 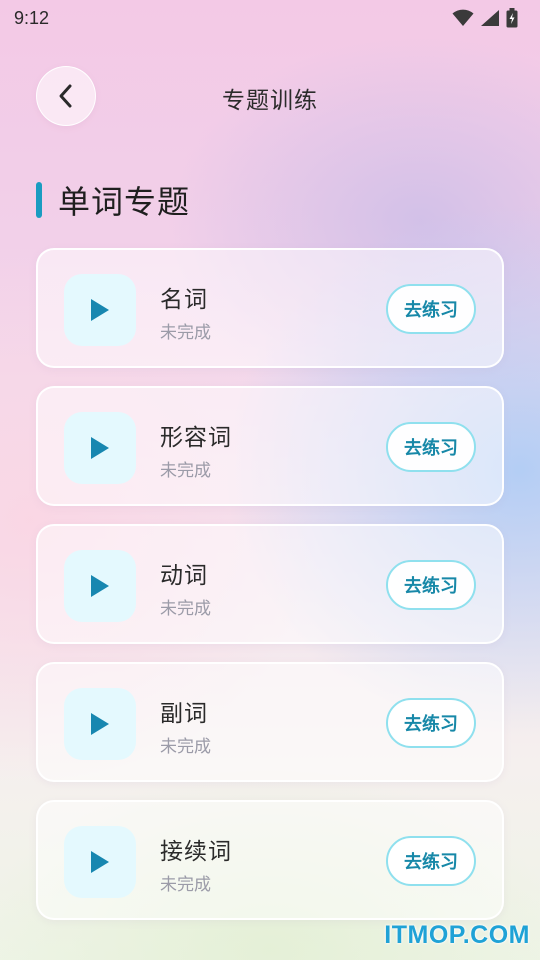 I want to click on status-bar: 9:12, so click(x=270, y=18).